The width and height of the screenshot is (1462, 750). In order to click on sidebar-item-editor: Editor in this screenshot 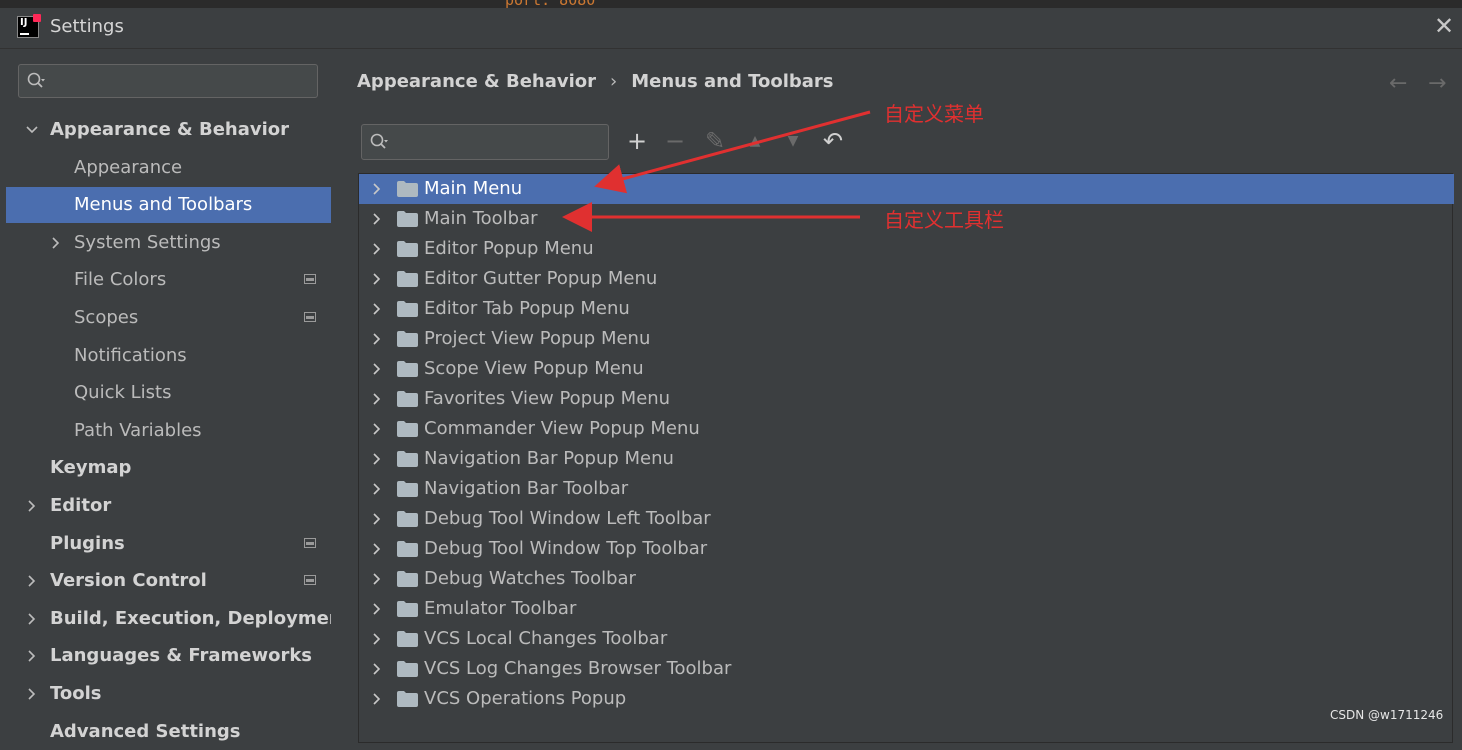, I will do `click(168, 506)`.